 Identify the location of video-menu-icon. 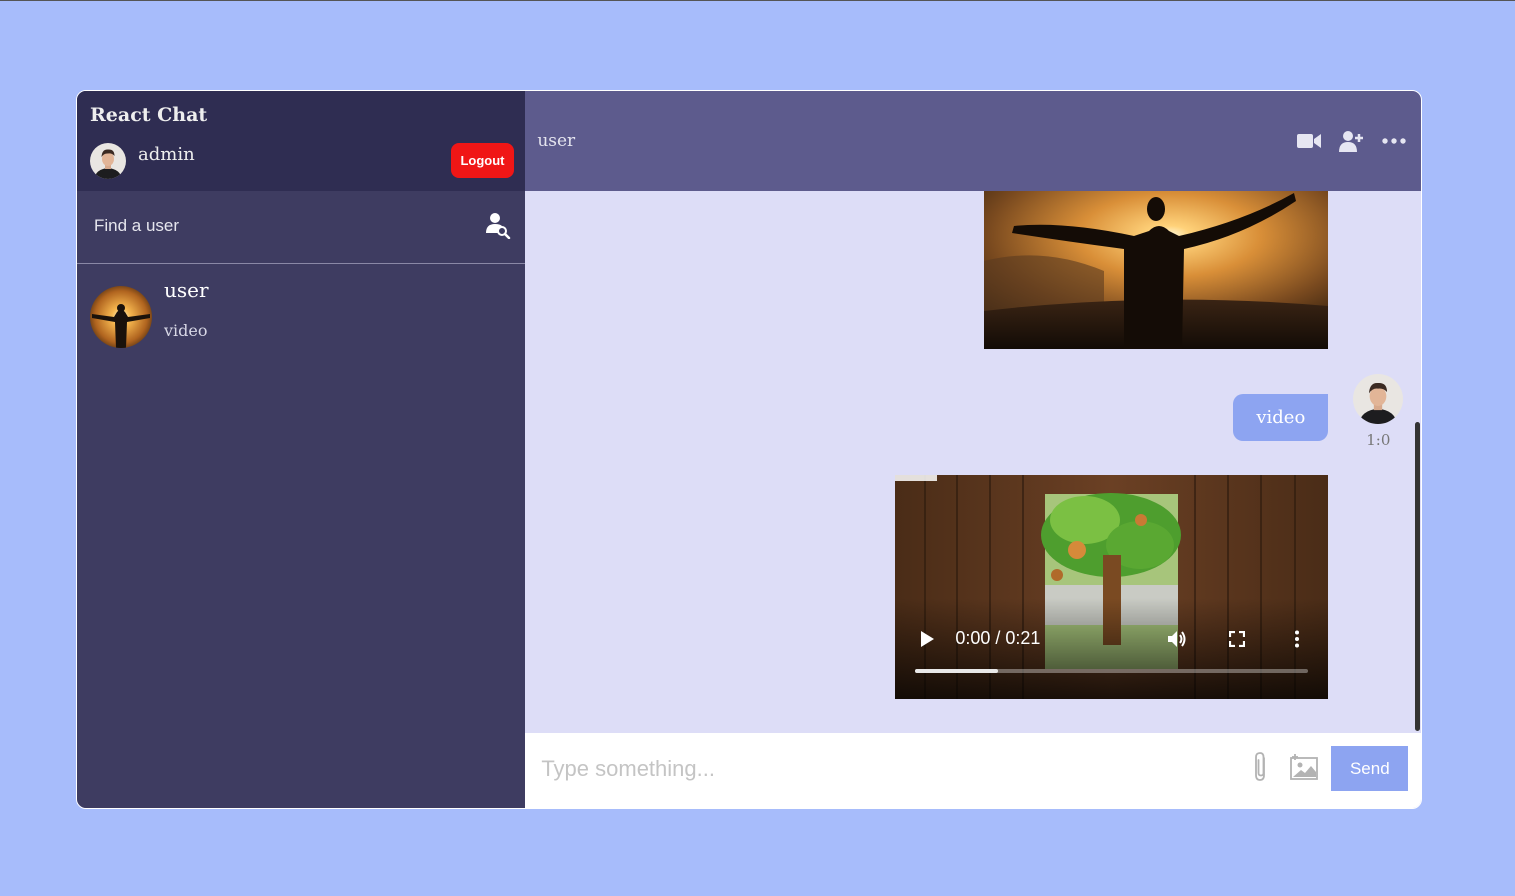
(1297, 639).